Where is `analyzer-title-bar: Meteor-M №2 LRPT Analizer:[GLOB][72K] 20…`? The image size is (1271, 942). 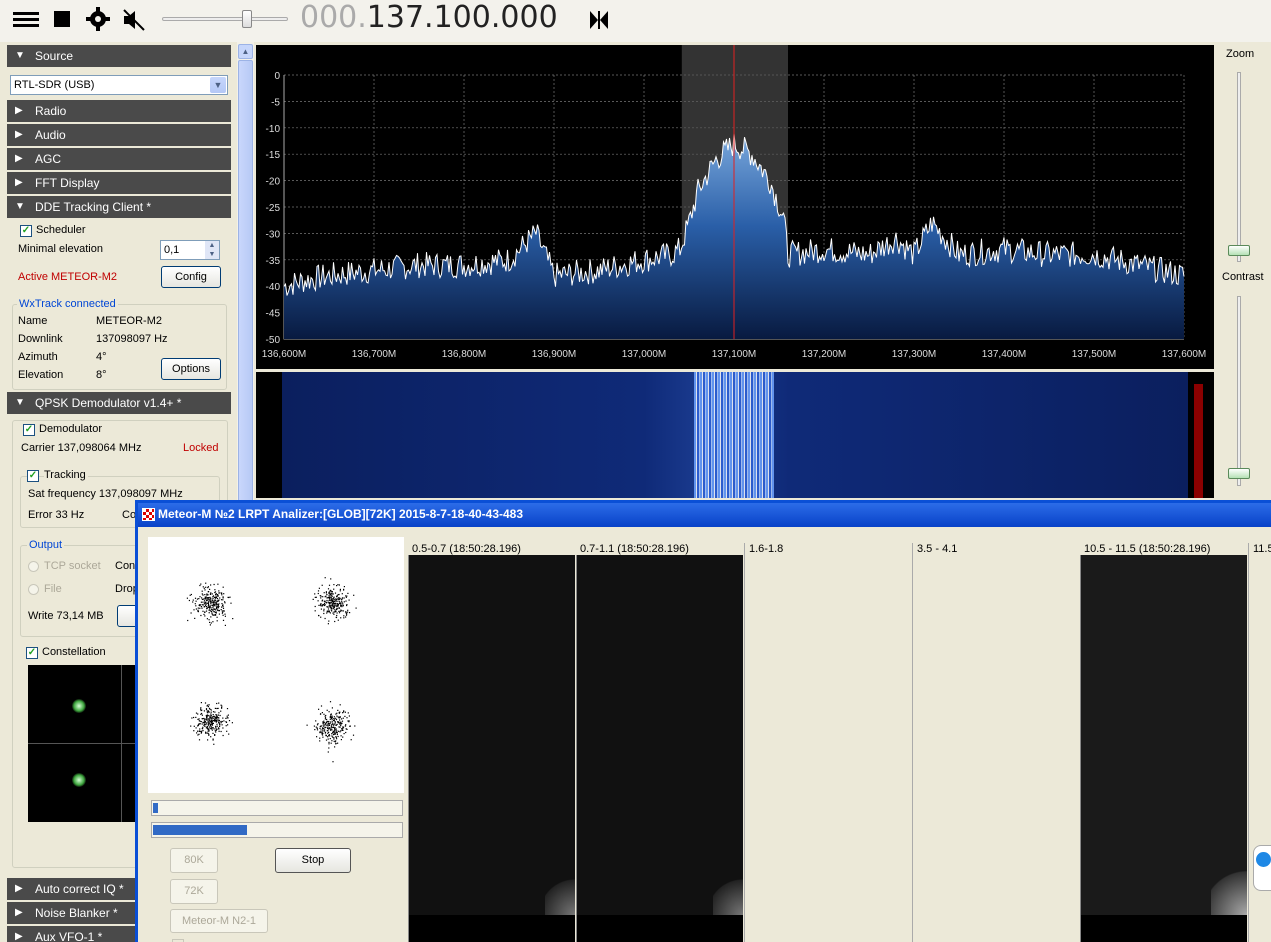
analyzer-title-bar: Meteor-M №2 LRPT Analizer:[GLOB][72K] 20… is located at coordinates (704, 515).